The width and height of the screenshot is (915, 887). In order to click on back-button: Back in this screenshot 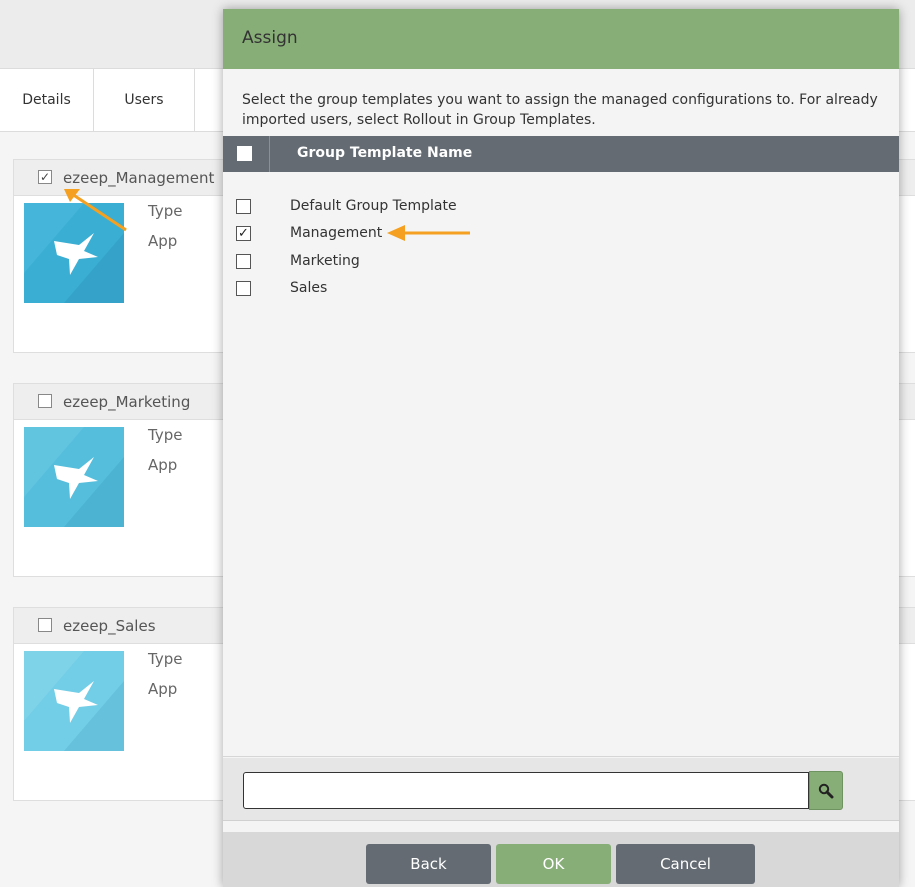, I will do `click(428, 864)`.